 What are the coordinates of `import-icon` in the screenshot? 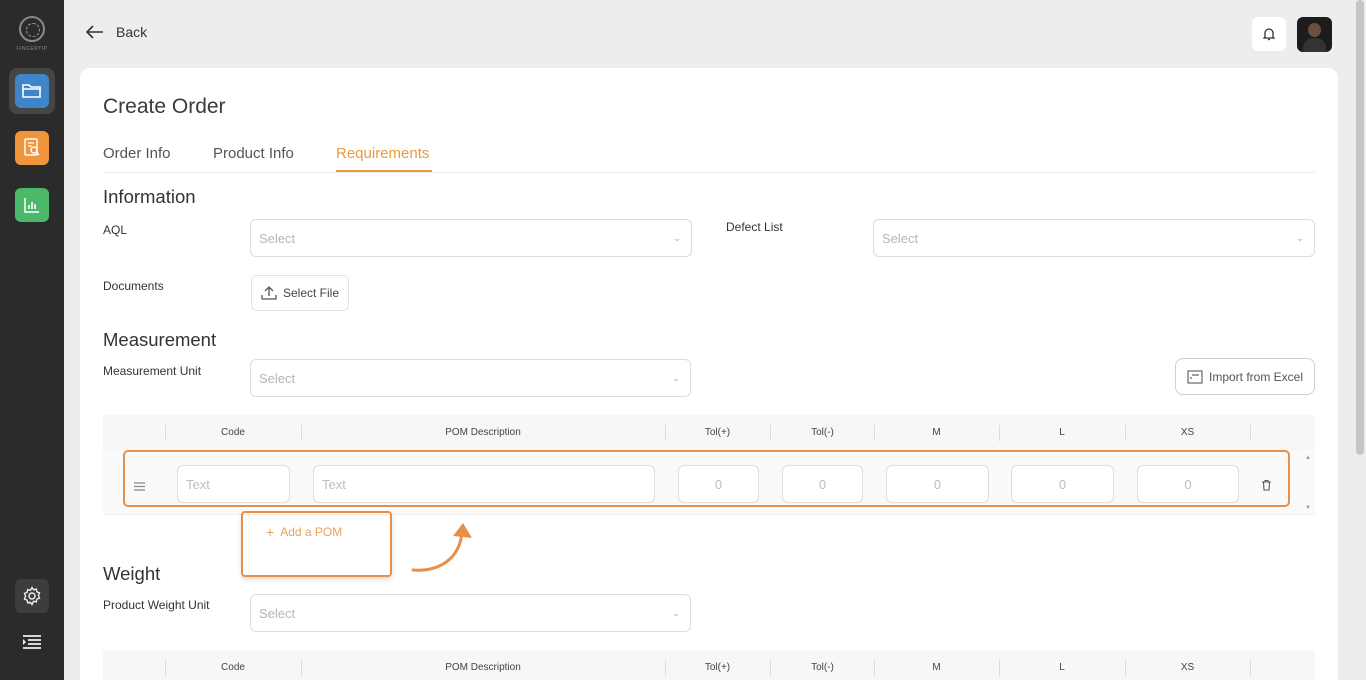 It's located at (1195, 376).